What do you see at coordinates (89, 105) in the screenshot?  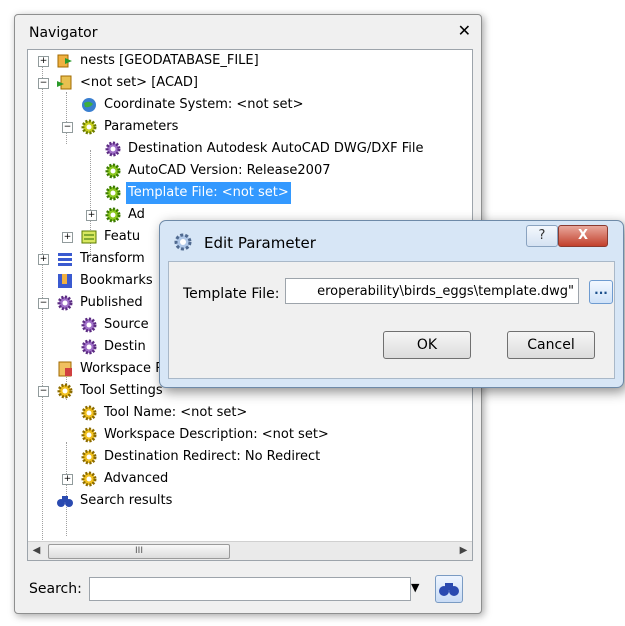 I see `globe-icon` at bounding box center [89, 105].